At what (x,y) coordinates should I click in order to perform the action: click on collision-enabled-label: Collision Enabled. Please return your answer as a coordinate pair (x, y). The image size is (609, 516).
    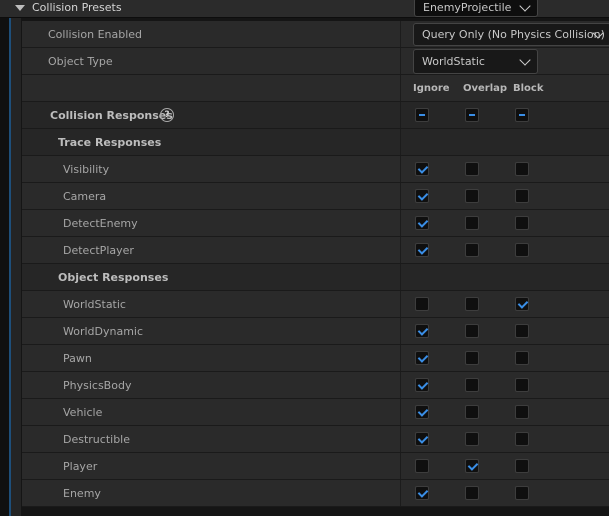
    Looking at the image, I should click on (95, 34).